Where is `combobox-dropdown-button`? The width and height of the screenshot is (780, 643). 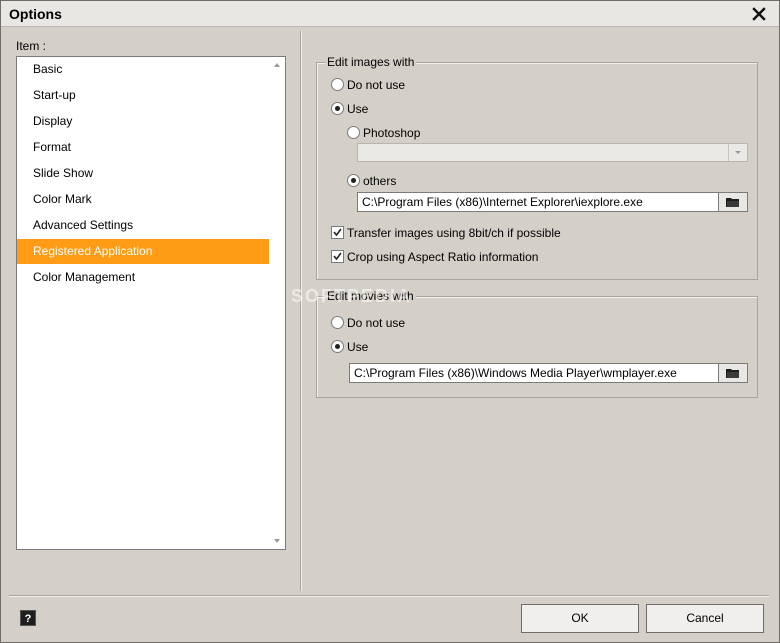 combobox-dropdown-button is located at coordinates (737, 152).